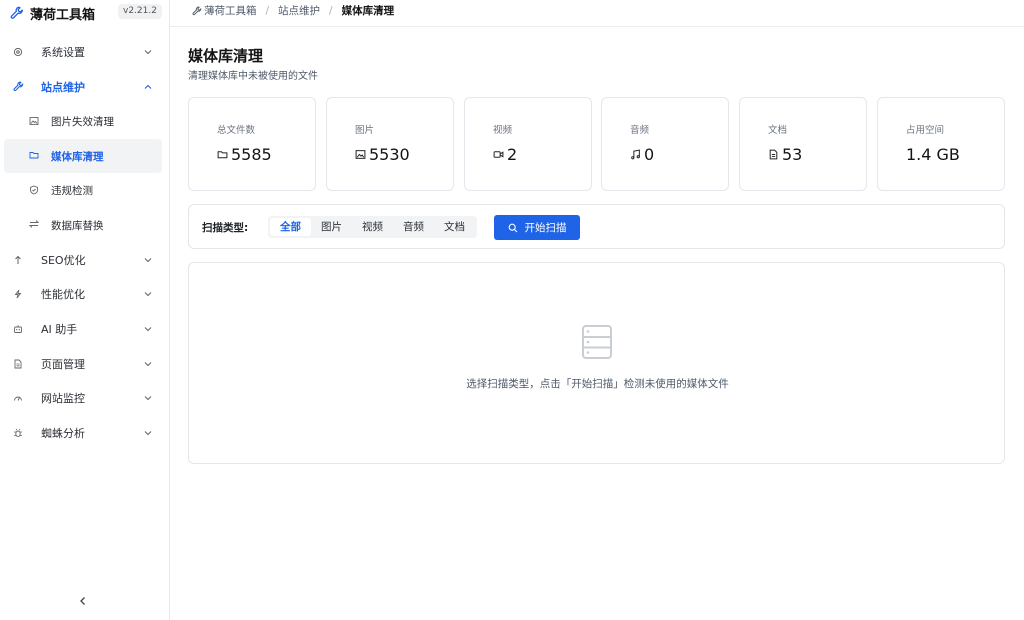  I want to click on breadcrumb-section: 站点维护, so click(299, 10).